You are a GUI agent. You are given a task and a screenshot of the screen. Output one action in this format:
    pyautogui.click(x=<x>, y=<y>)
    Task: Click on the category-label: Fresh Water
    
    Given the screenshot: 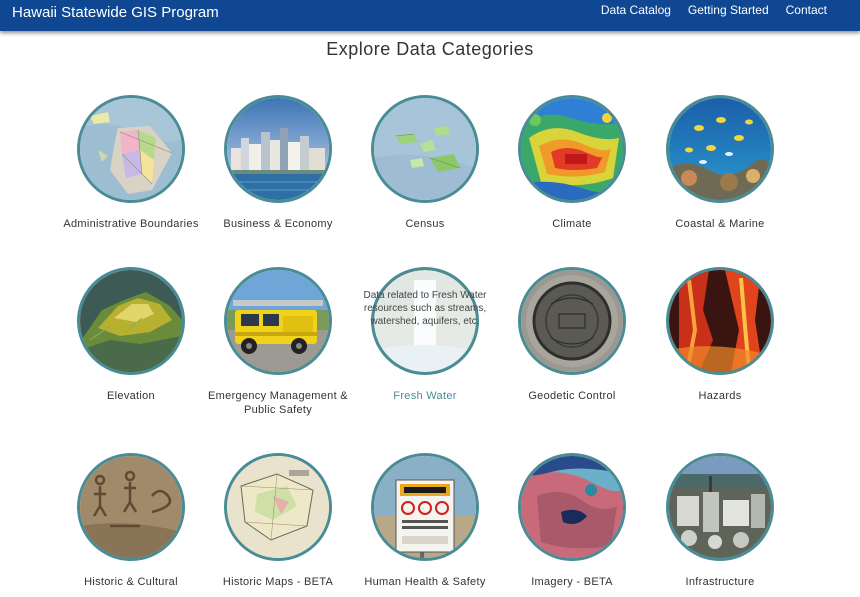 What is the action you would take?
    pyautogui.click(x=425, y=396)
    